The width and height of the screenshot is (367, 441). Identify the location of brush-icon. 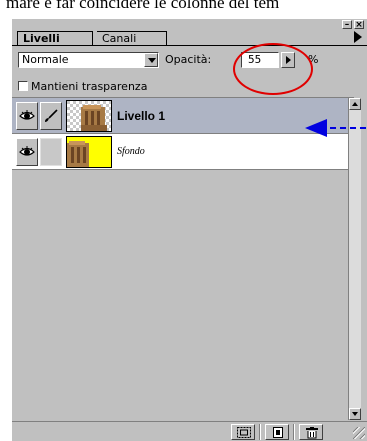
(51, 115).